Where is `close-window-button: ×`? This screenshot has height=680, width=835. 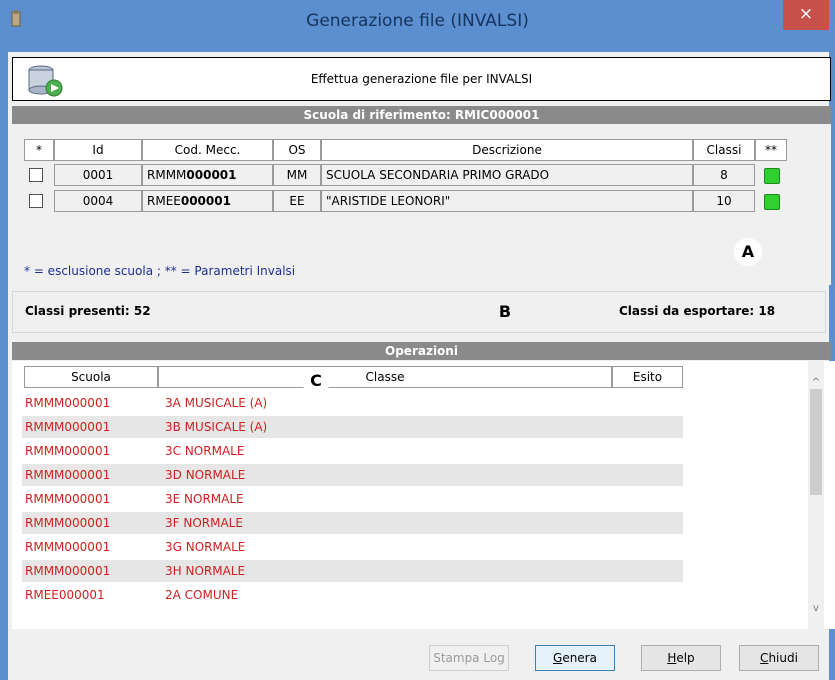
close-window-button: × is located at coordinates (806, 15).